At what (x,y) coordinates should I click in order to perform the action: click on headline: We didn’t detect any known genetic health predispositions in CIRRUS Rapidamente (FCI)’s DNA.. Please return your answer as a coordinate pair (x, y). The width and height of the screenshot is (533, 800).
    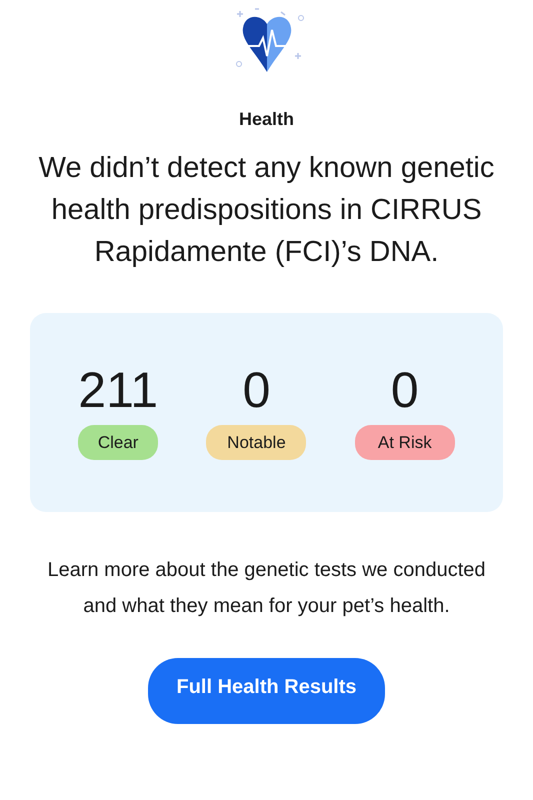
    Looking at the image, I should click on (267, 210).